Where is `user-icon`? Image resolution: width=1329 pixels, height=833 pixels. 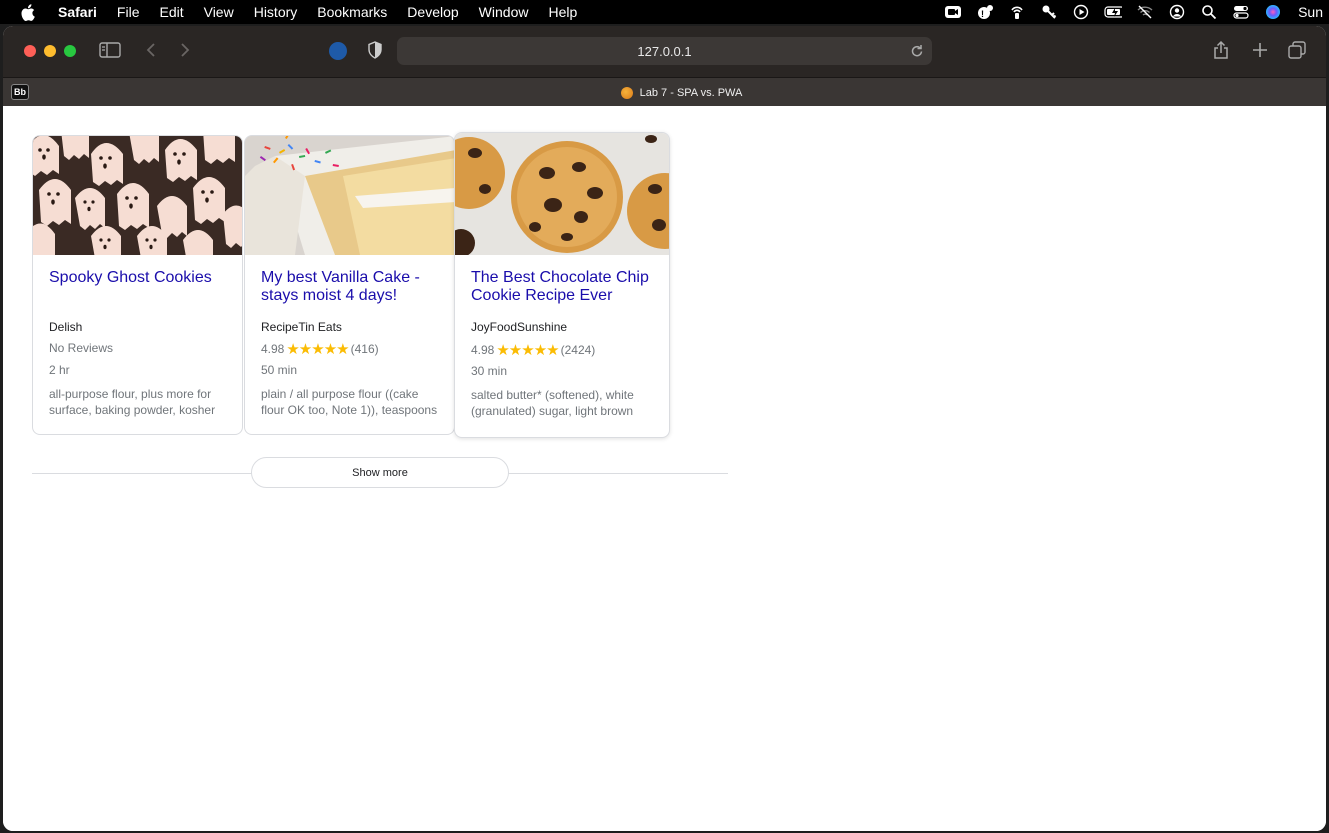
user-icon is located at coordinates (1177, 12).